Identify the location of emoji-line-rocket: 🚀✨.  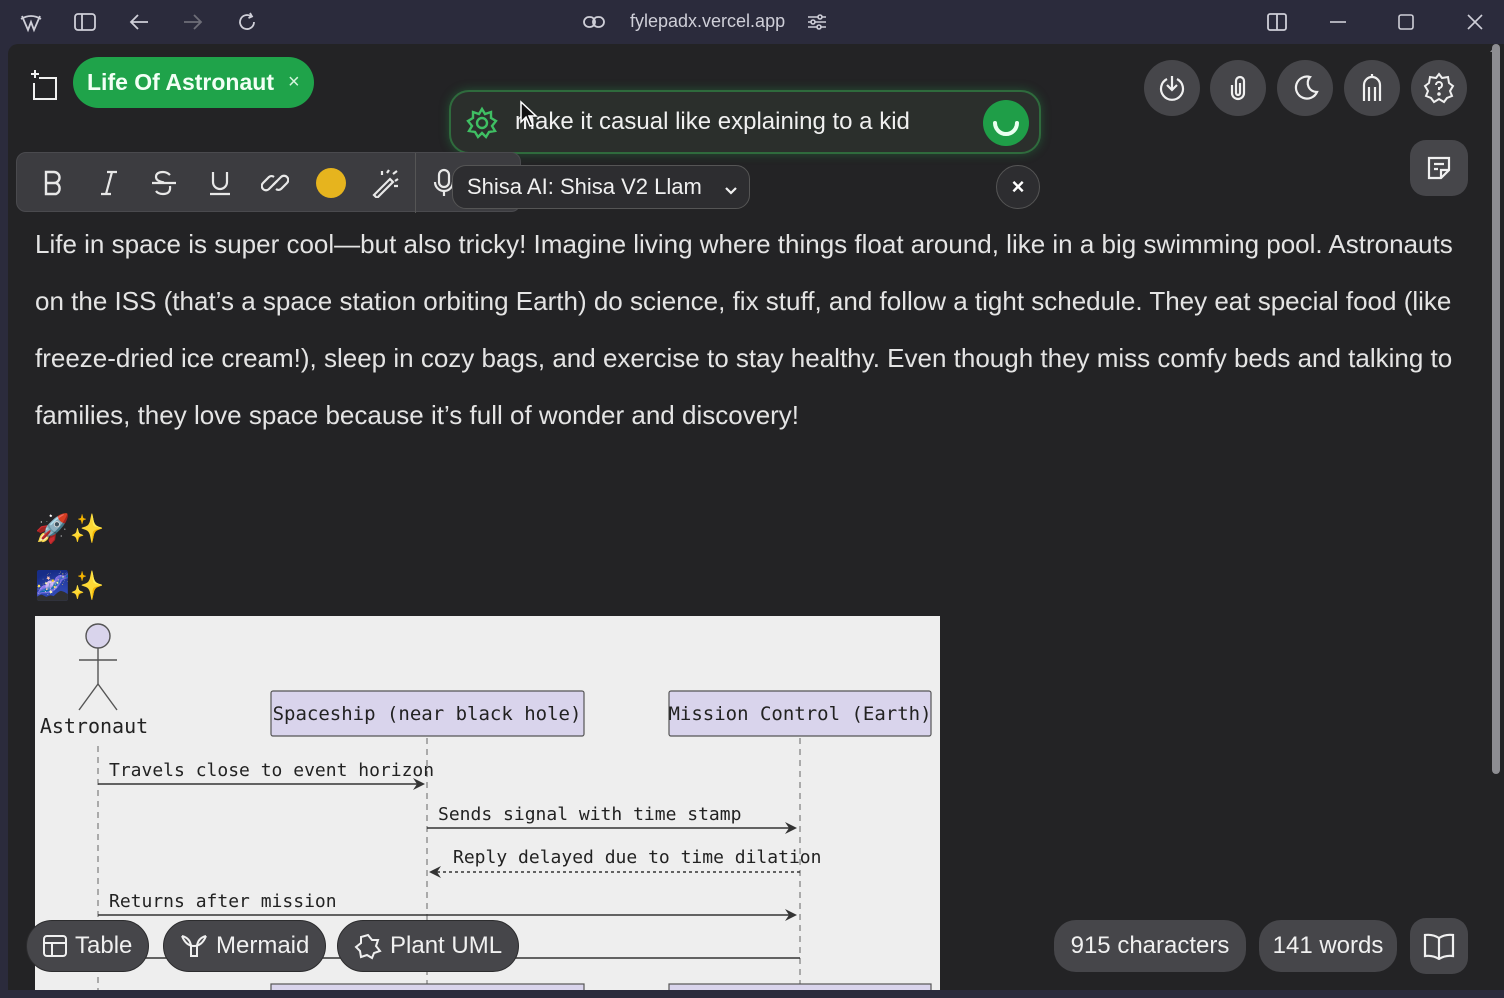
(70, 528).